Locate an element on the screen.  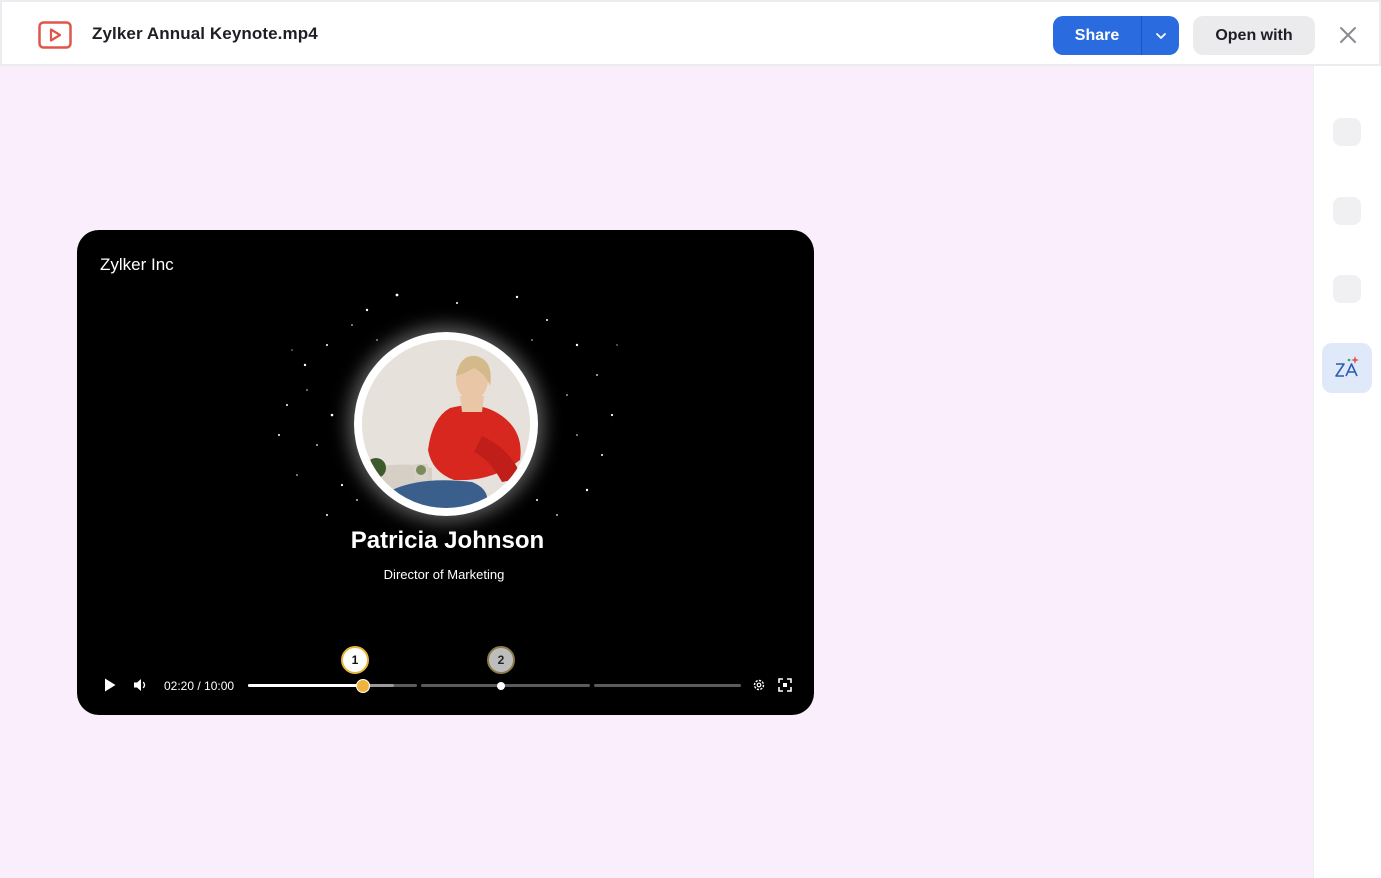
settings-gear-icon is located at coordinates (759, 685).